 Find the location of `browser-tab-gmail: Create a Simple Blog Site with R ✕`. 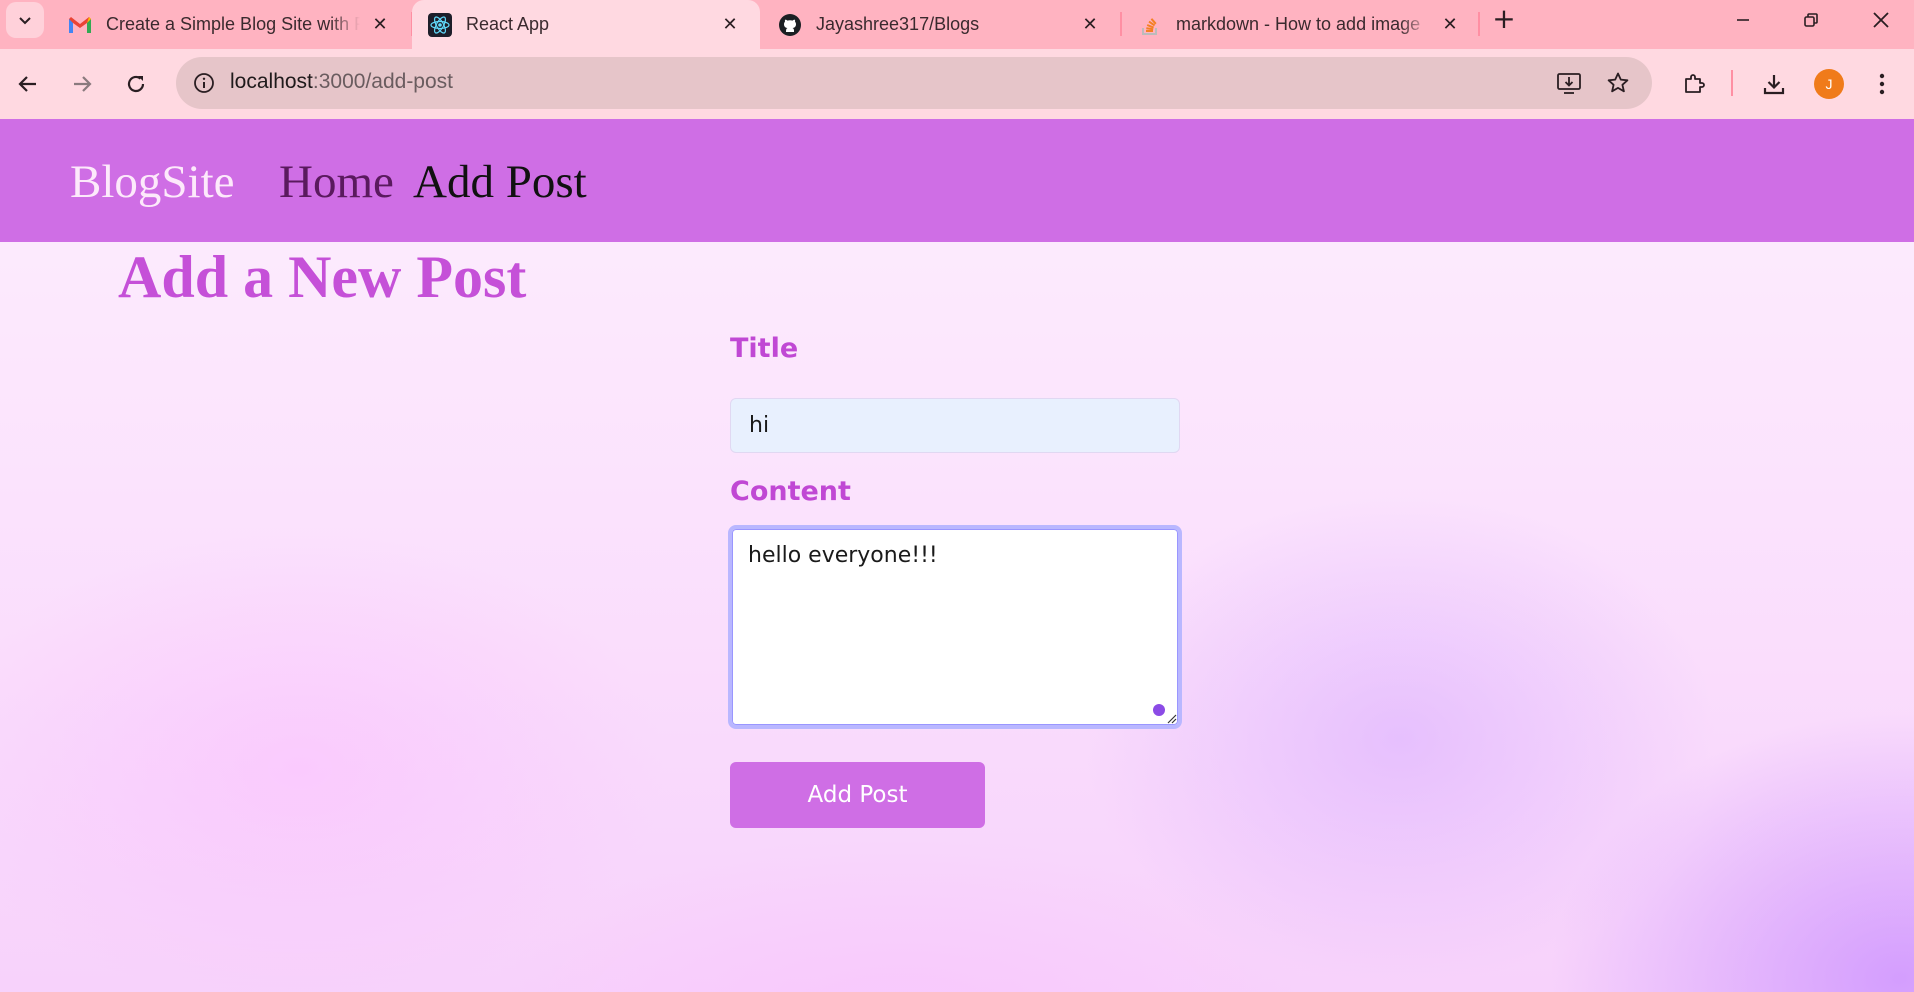

browser-tab-gmail: Create a Simple Blog Site with R ✕ is located at coordinates (231, 24).